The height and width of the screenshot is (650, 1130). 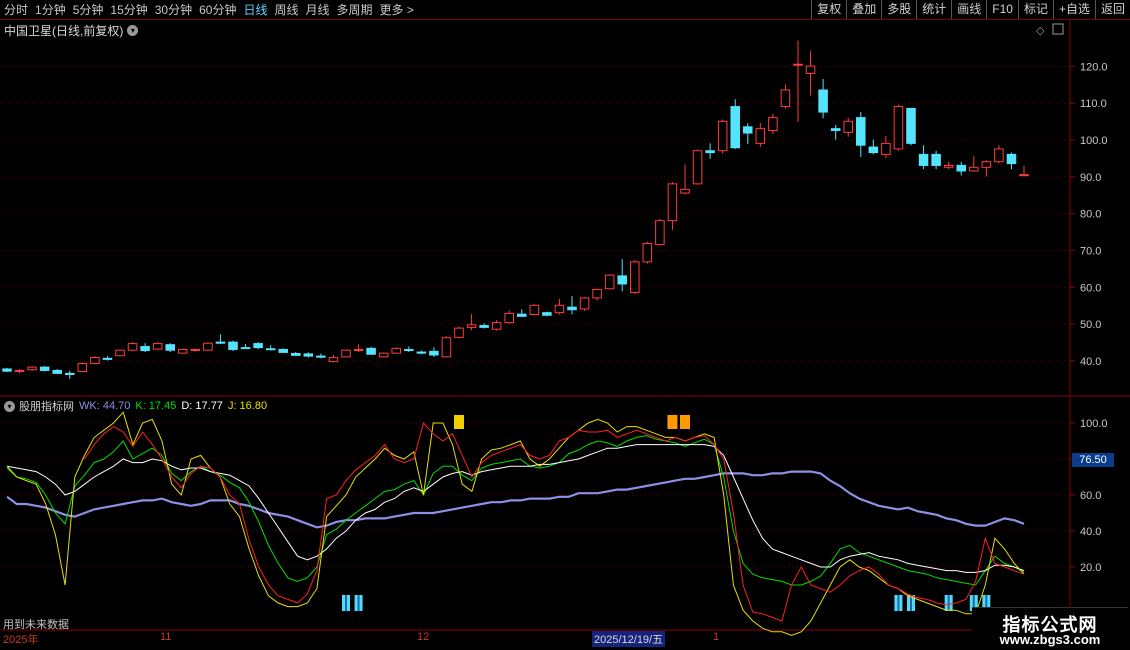 What do you see at coordinates (535, 639) in the screenshot?
I see `date-axis: 2025年 11 12 2025/12/19/五 1` at bounding box center [535, 639].